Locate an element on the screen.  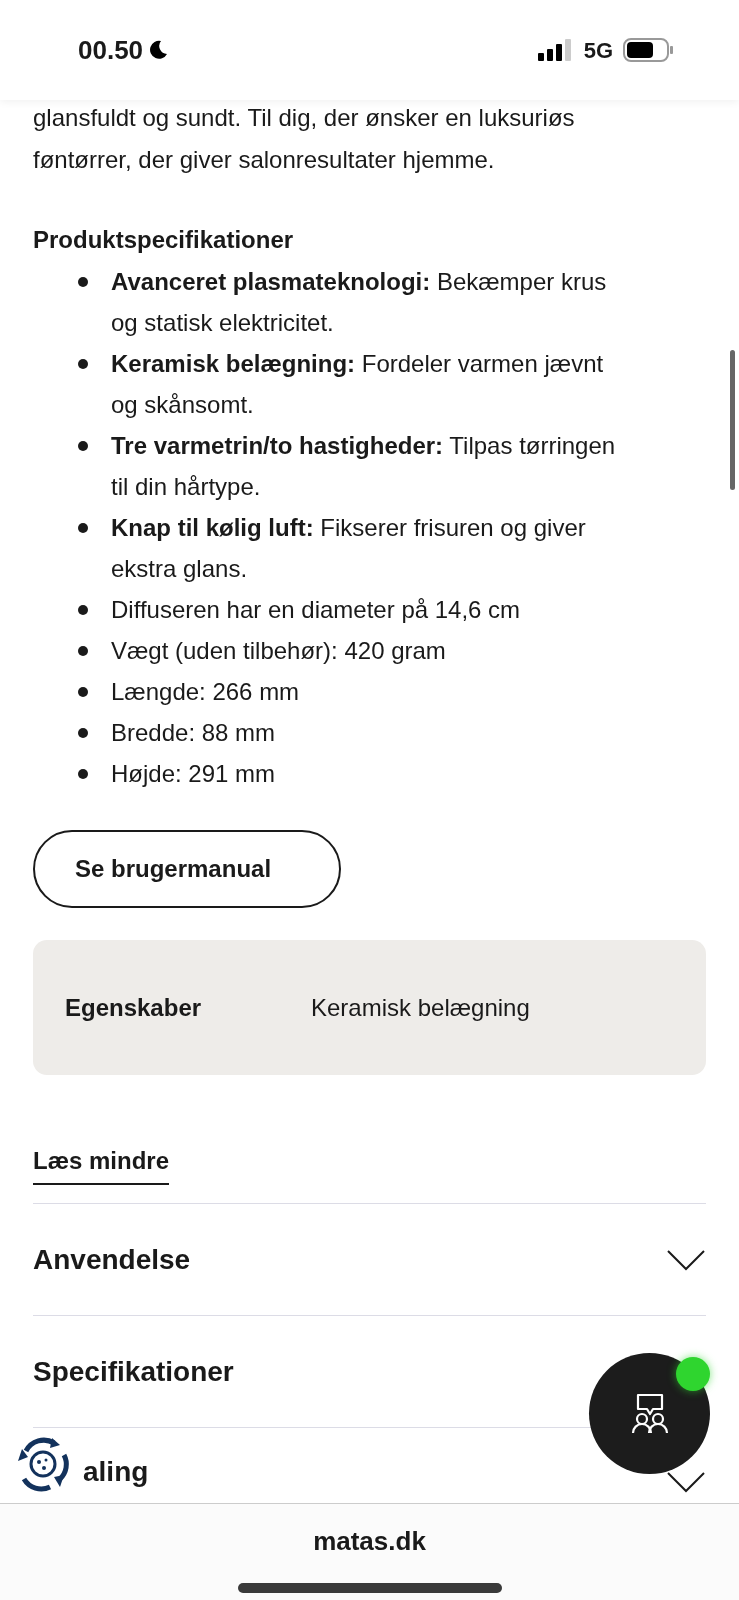
spec-item: Længde: 266 mm is located at coordinates (206, 692).